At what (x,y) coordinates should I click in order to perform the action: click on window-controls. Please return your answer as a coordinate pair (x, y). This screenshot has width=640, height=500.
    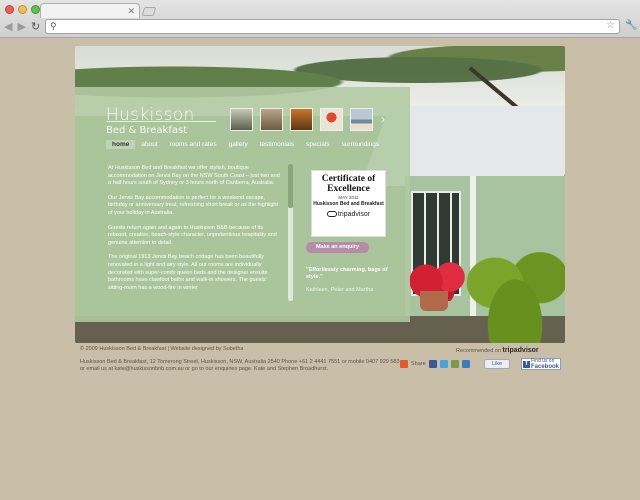
    Looking at the image, I should click on (22, 9).